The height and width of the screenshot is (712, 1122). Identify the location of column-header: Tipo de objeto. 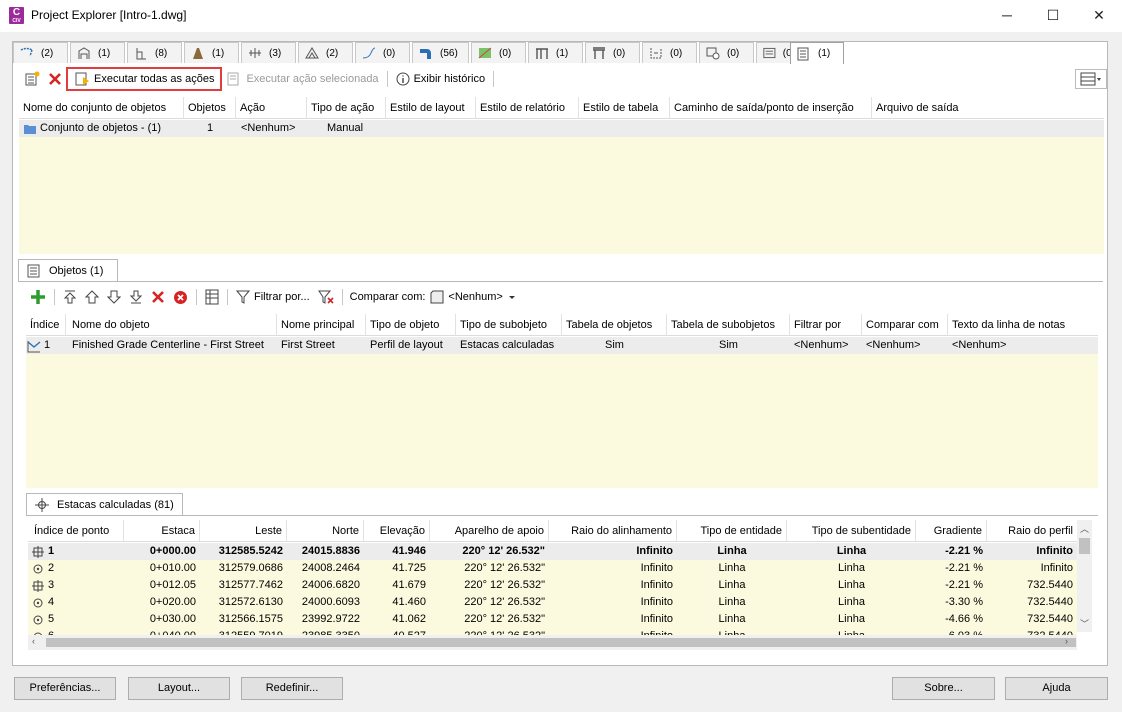
(411, 325).